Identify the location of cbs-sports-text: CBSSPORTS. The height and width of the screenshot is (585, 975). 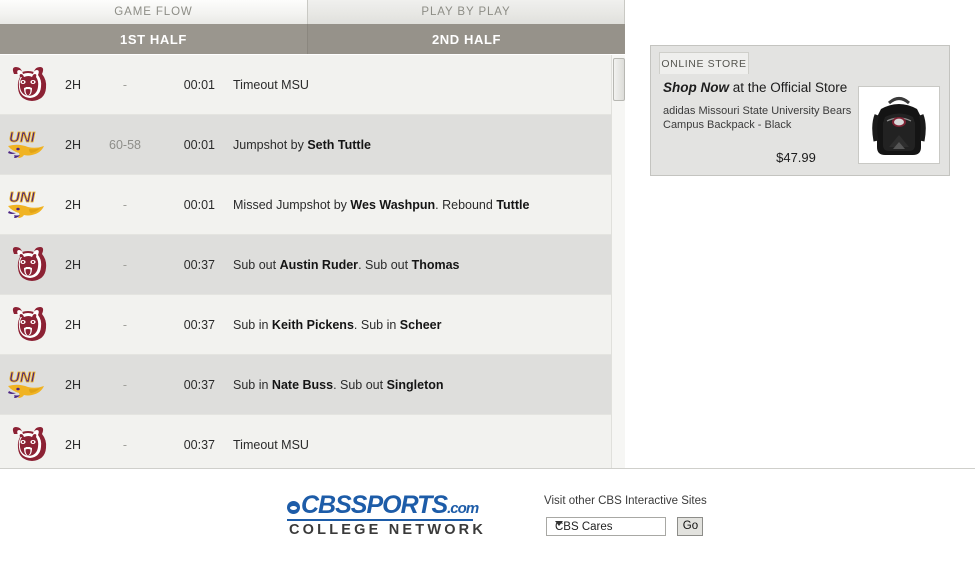
(374, 505).